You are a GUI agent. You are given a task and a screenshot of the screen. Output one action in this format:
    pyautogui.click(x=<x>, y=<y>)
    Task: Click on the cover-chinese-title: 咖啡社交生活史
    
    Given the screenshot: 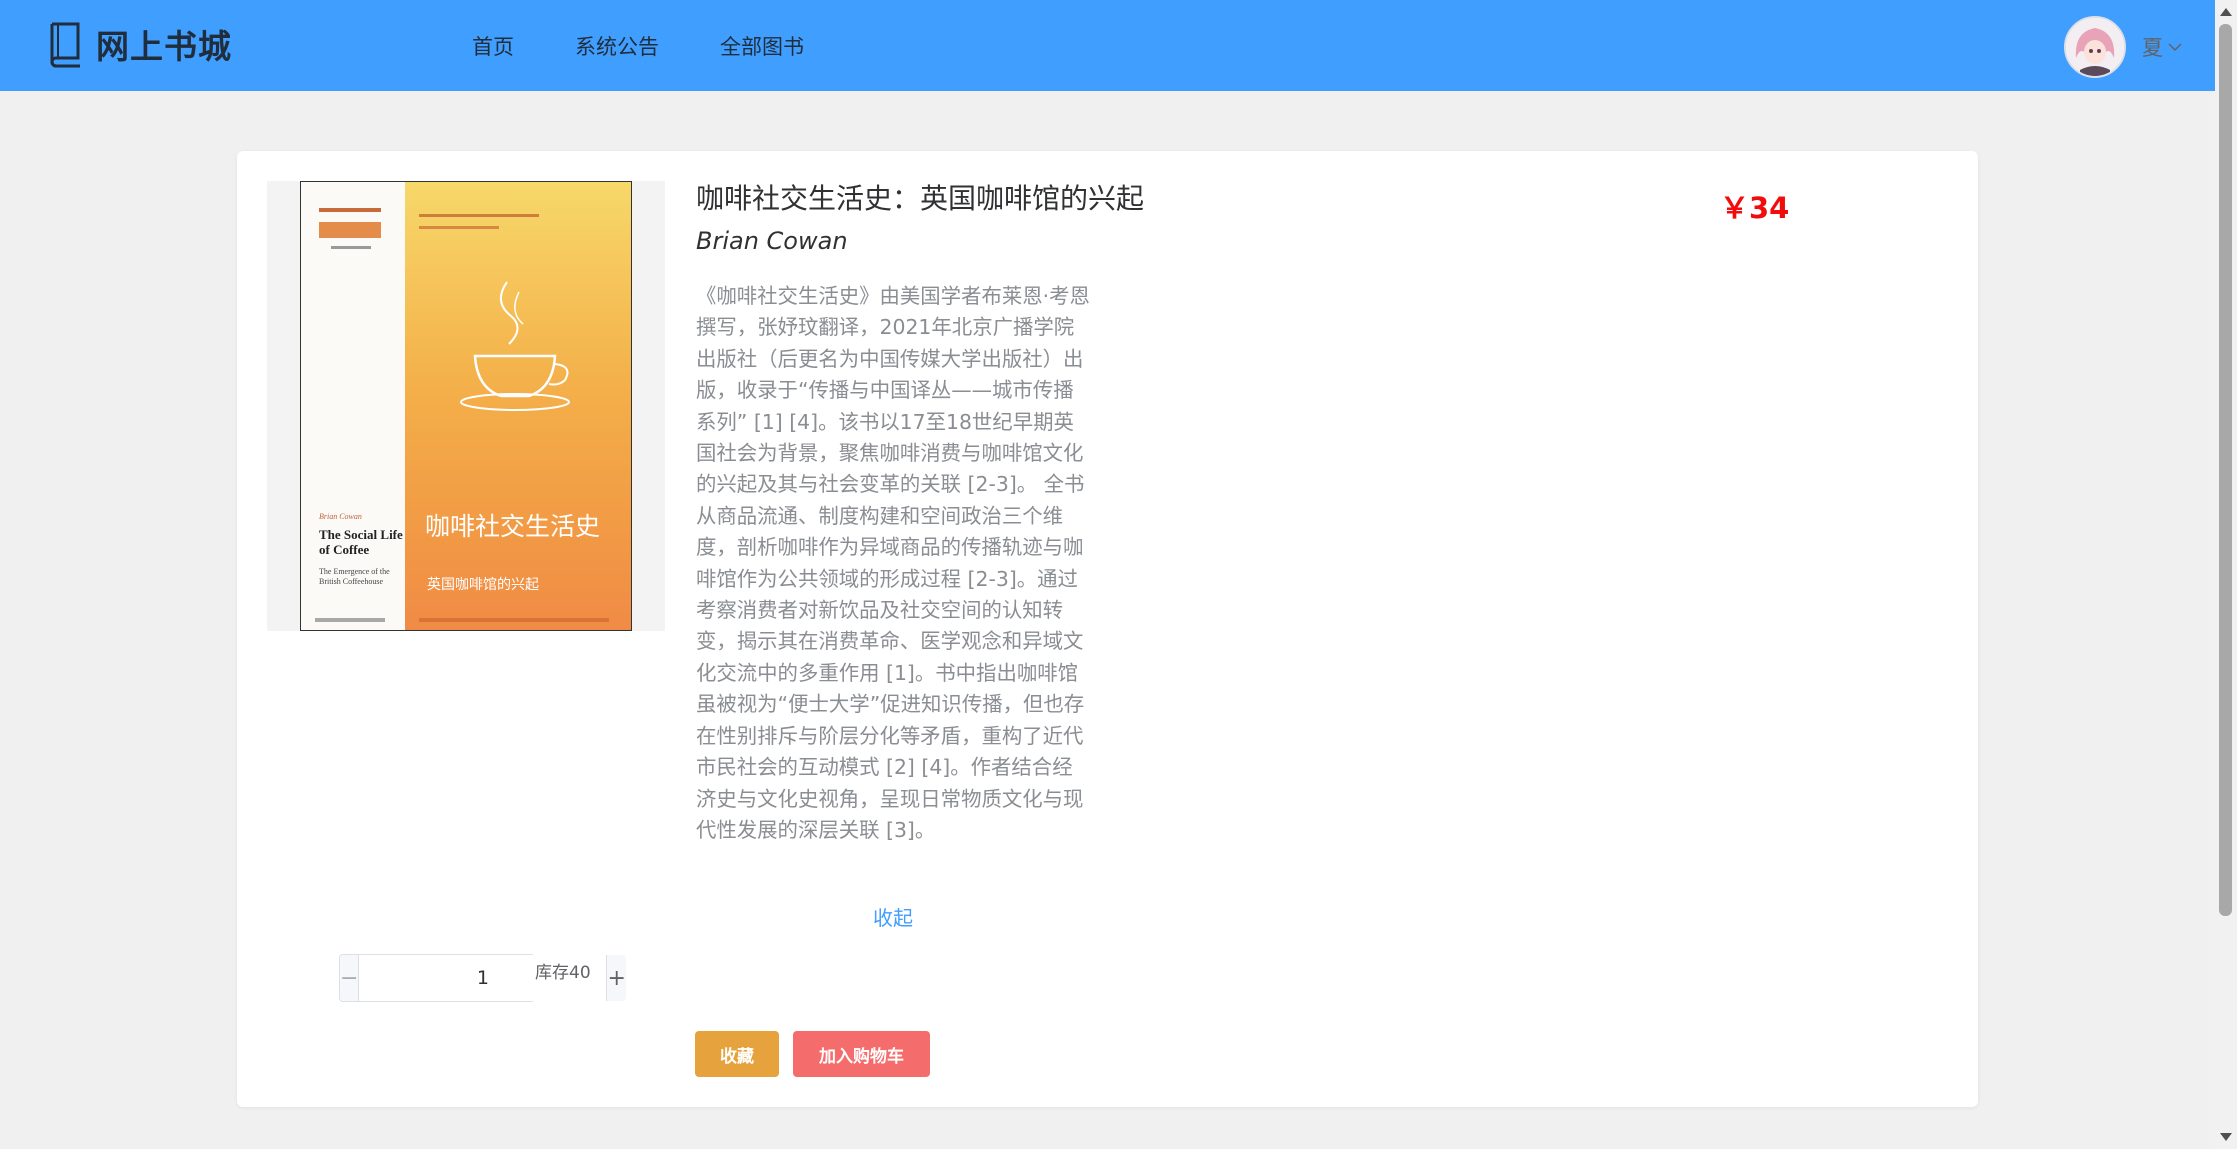 What is the action you would take?
    pyautogui.click(x=513, y=526)
    